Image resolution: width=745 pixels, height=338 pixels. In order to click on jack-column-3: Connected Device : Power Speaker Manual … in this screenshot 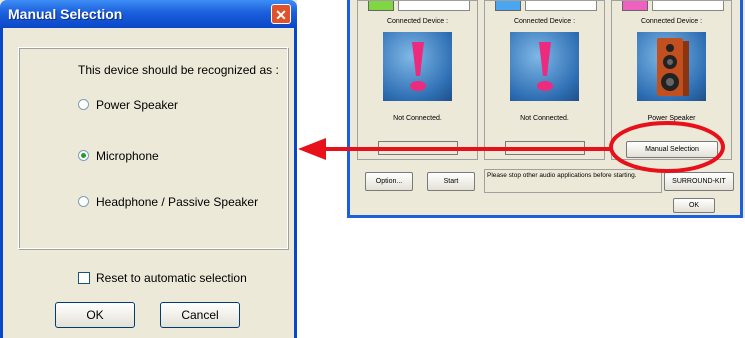, I will do `click(671, 80)`.